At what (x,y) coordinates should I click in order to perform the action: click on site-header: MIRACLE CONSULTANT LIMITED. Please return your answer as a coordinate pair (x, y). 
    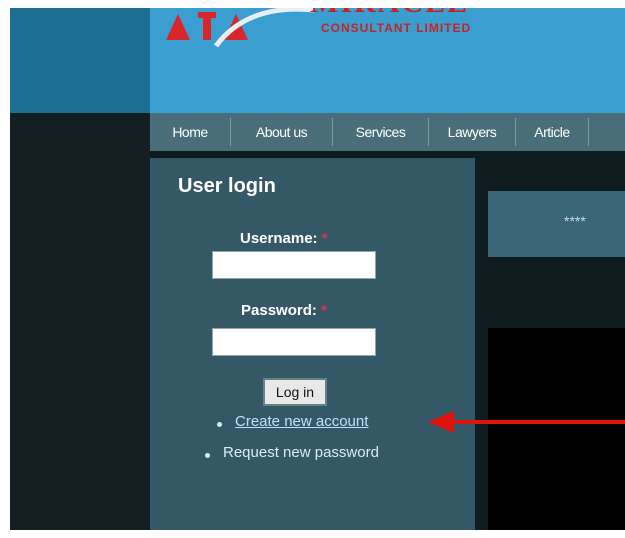
    Looking at the image, I should click on (387, 60).